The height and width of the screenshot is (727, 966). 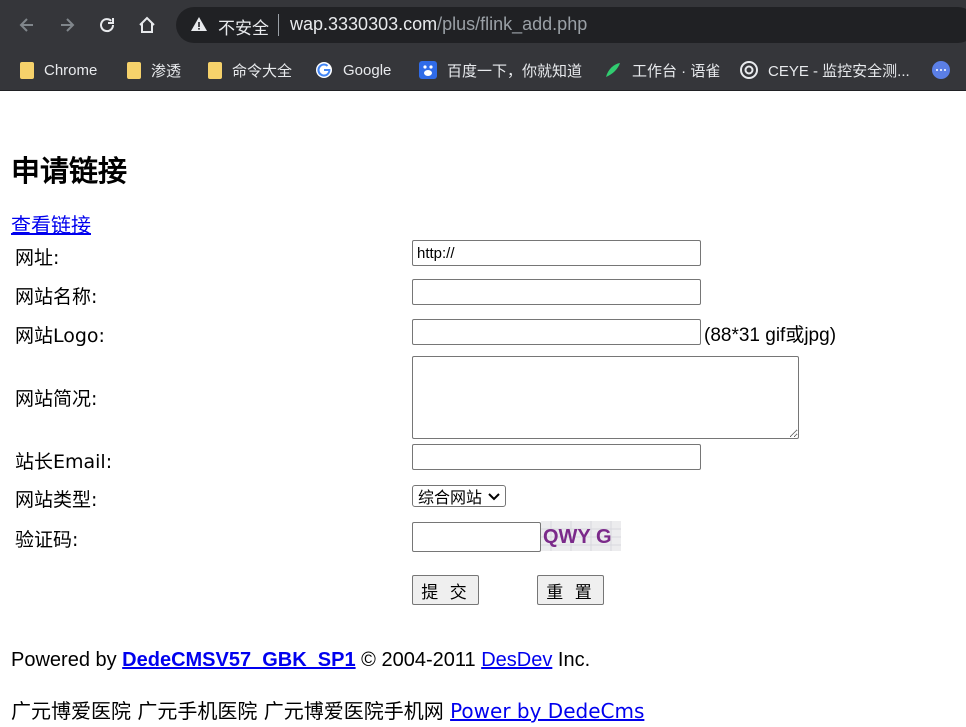 What do you see at coordinates (556, 292) in the screenshot?
I see `site-name-input` at bounding box center [556, 292].